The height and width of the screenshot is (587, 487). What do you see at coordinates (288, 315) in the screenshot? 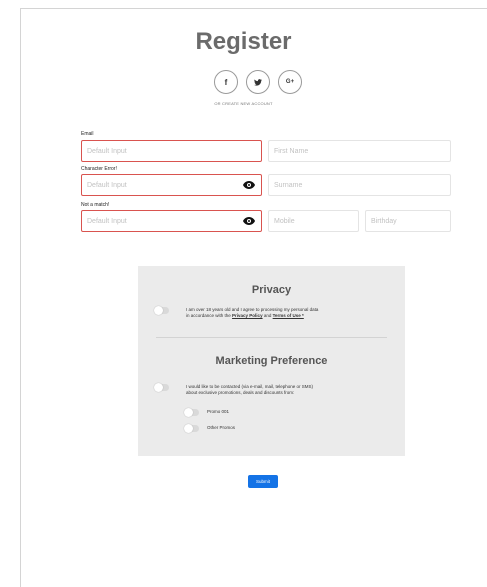
I see `terms-of-use-link: Terms of Use *` at bounding box center [288, 315].